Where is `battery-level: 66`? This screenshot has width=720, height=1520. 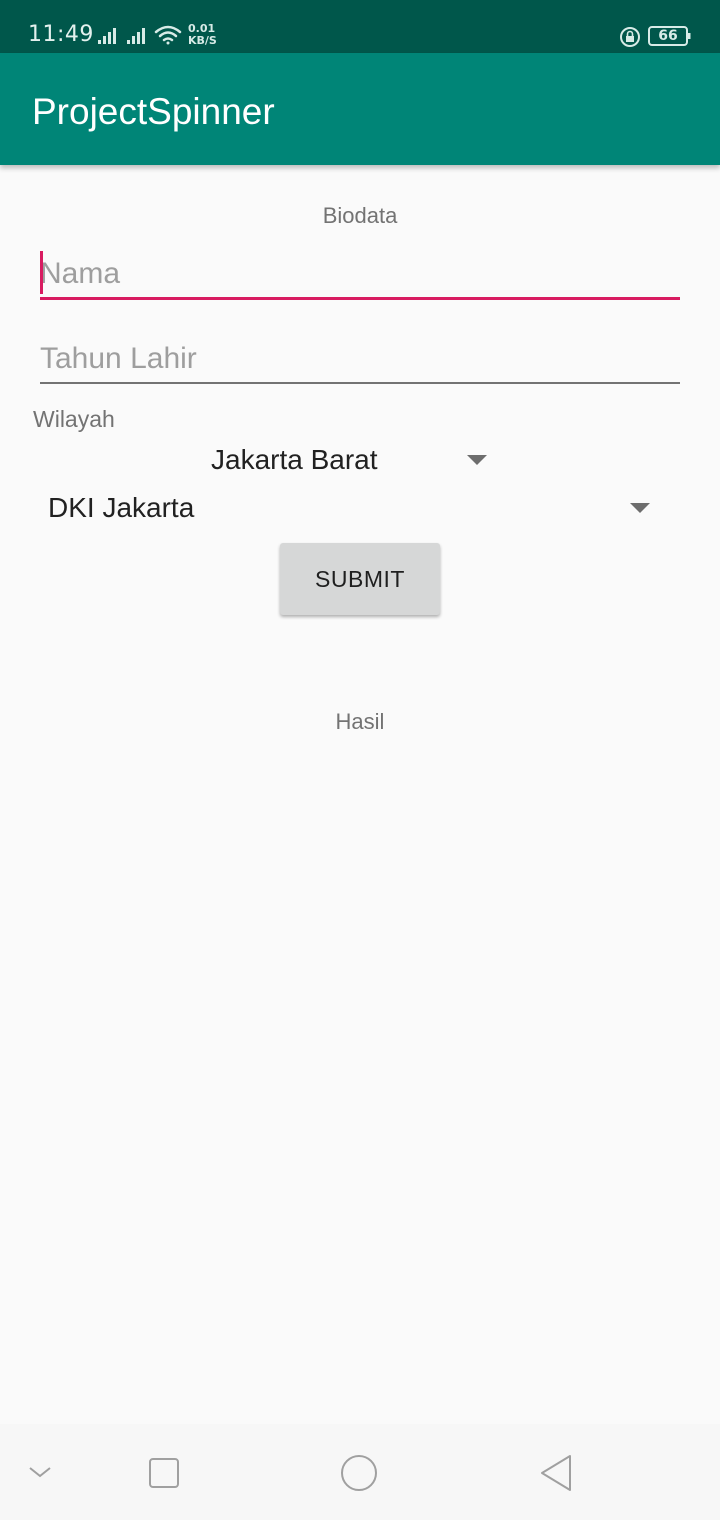 battery-level: 66 is located at coordinates (668, 36).